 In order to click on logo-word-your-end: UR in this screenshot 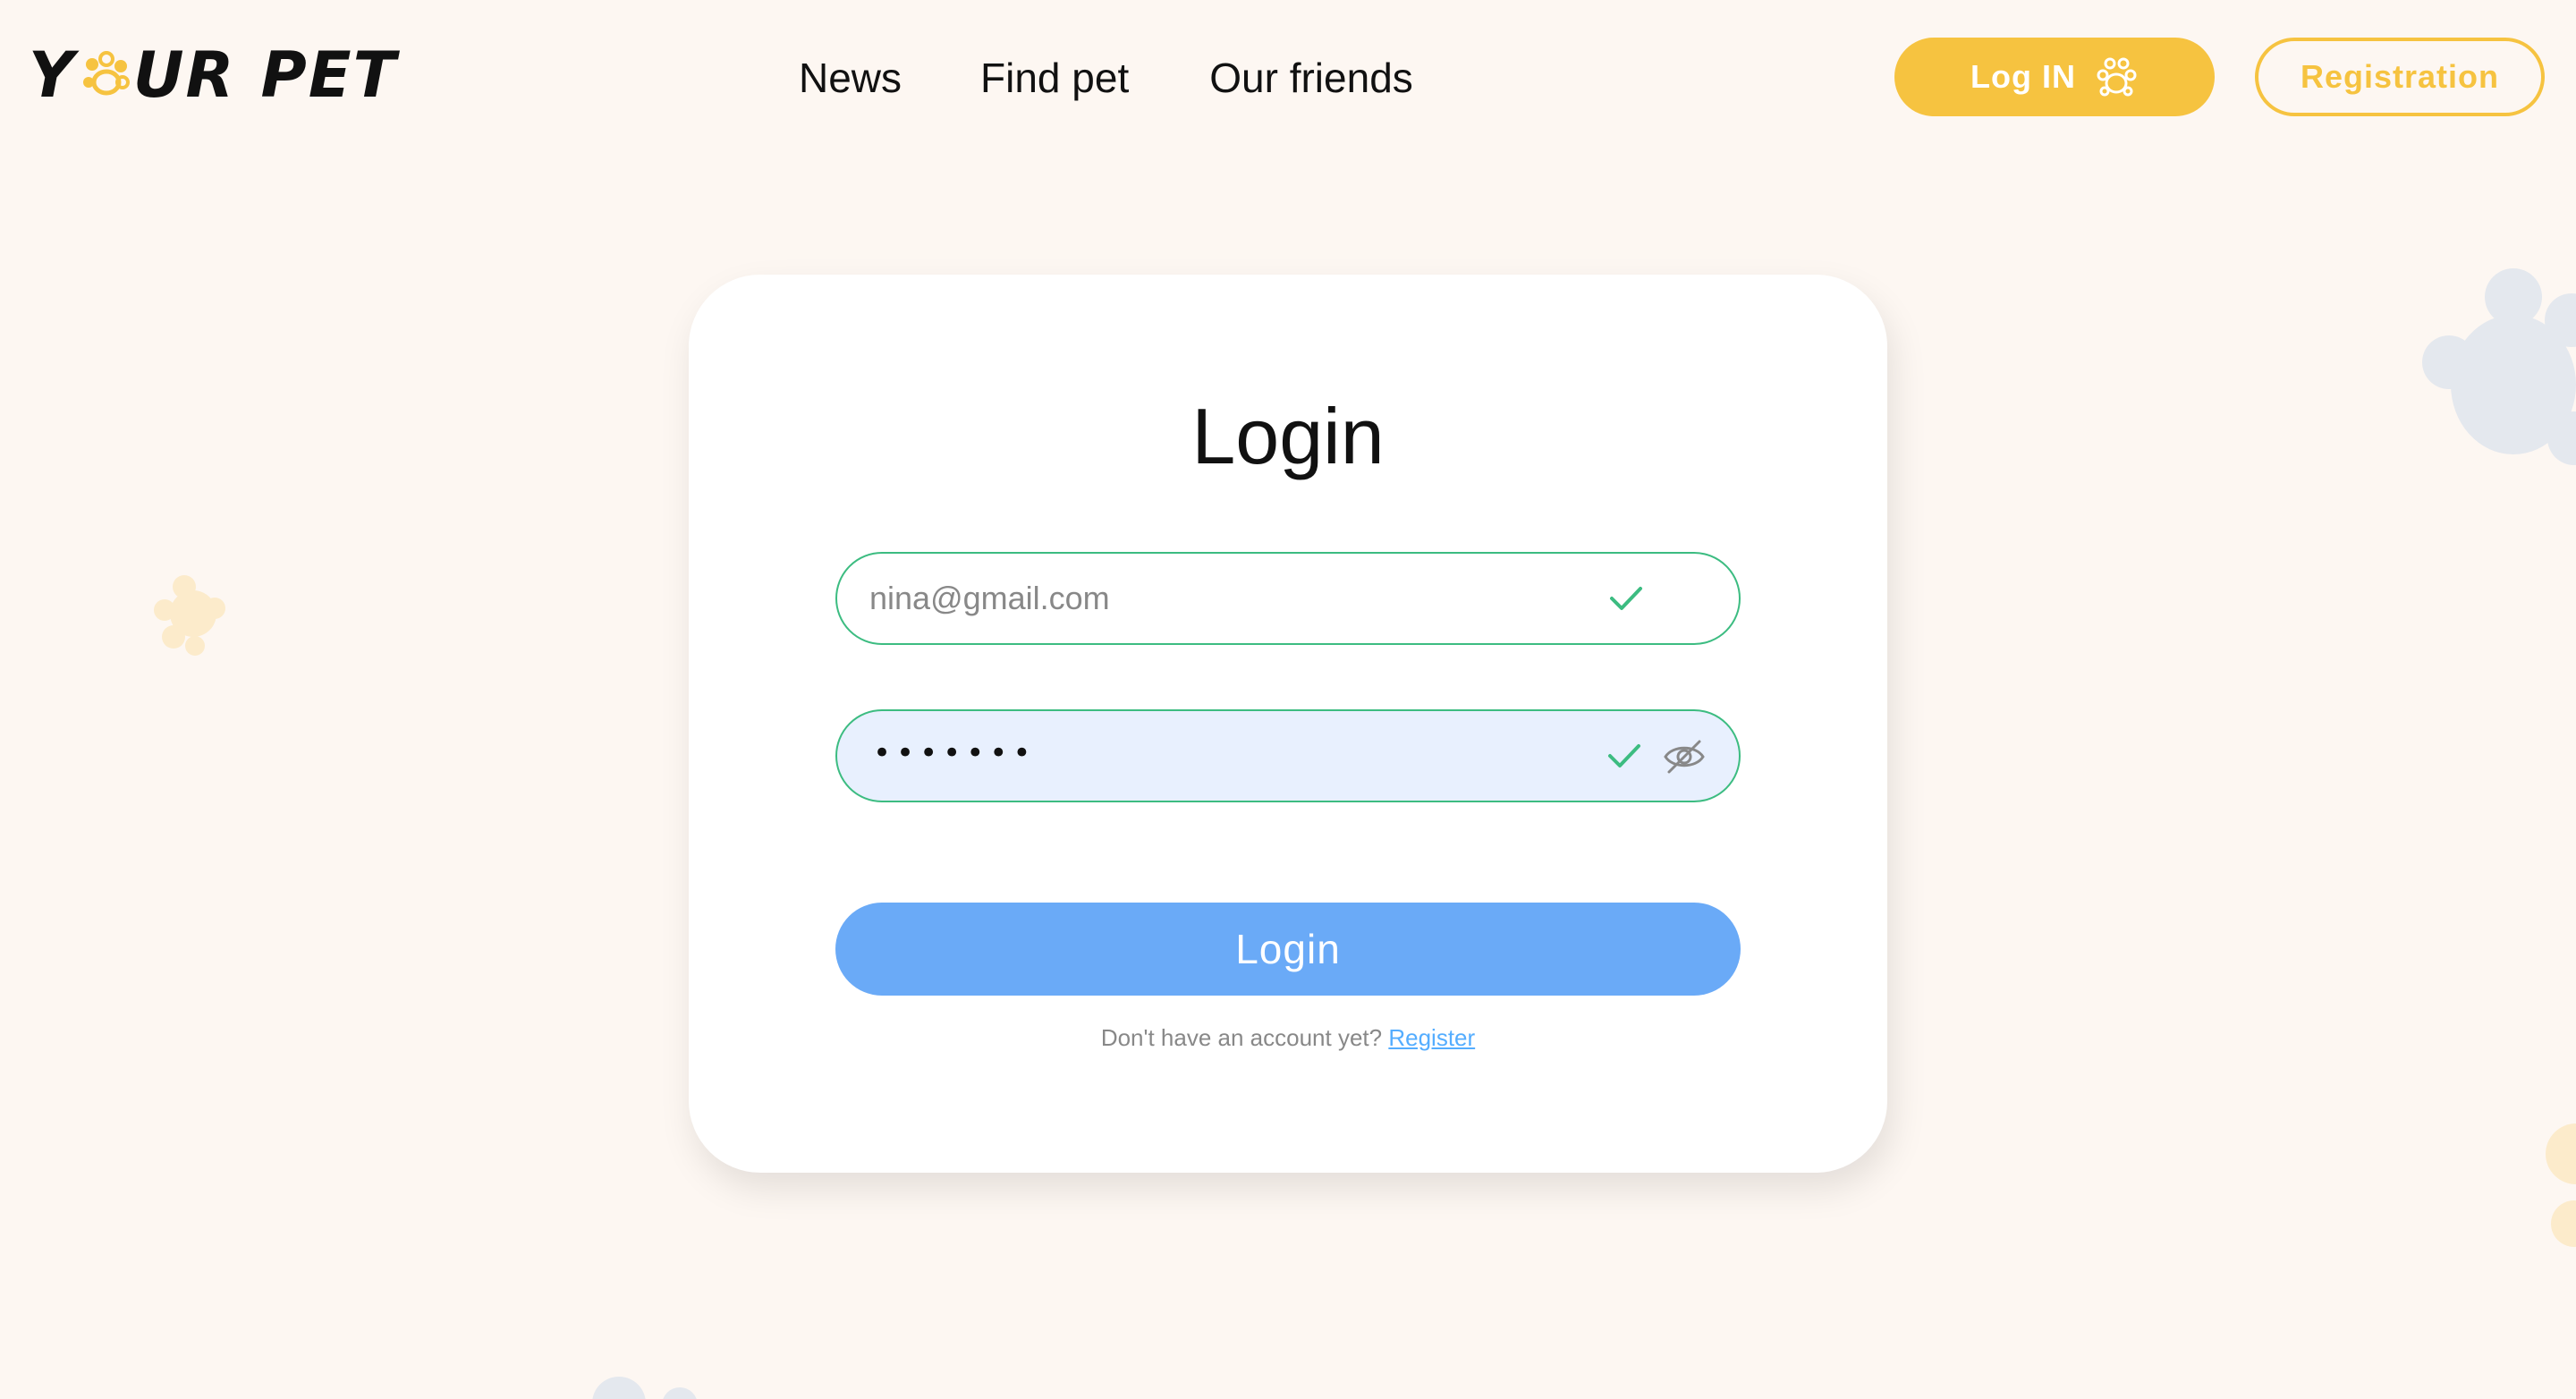, I will do `click(184, 75)`.